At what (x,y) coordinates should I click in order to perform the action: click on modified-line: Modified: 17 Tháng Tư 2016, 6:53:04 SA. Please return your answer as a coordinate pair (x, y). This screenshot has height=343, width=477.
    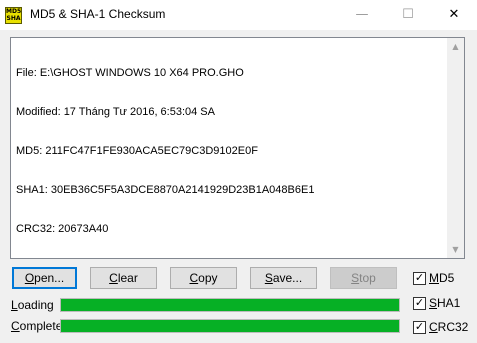
    Looking at the image, I should click on (115, 112).